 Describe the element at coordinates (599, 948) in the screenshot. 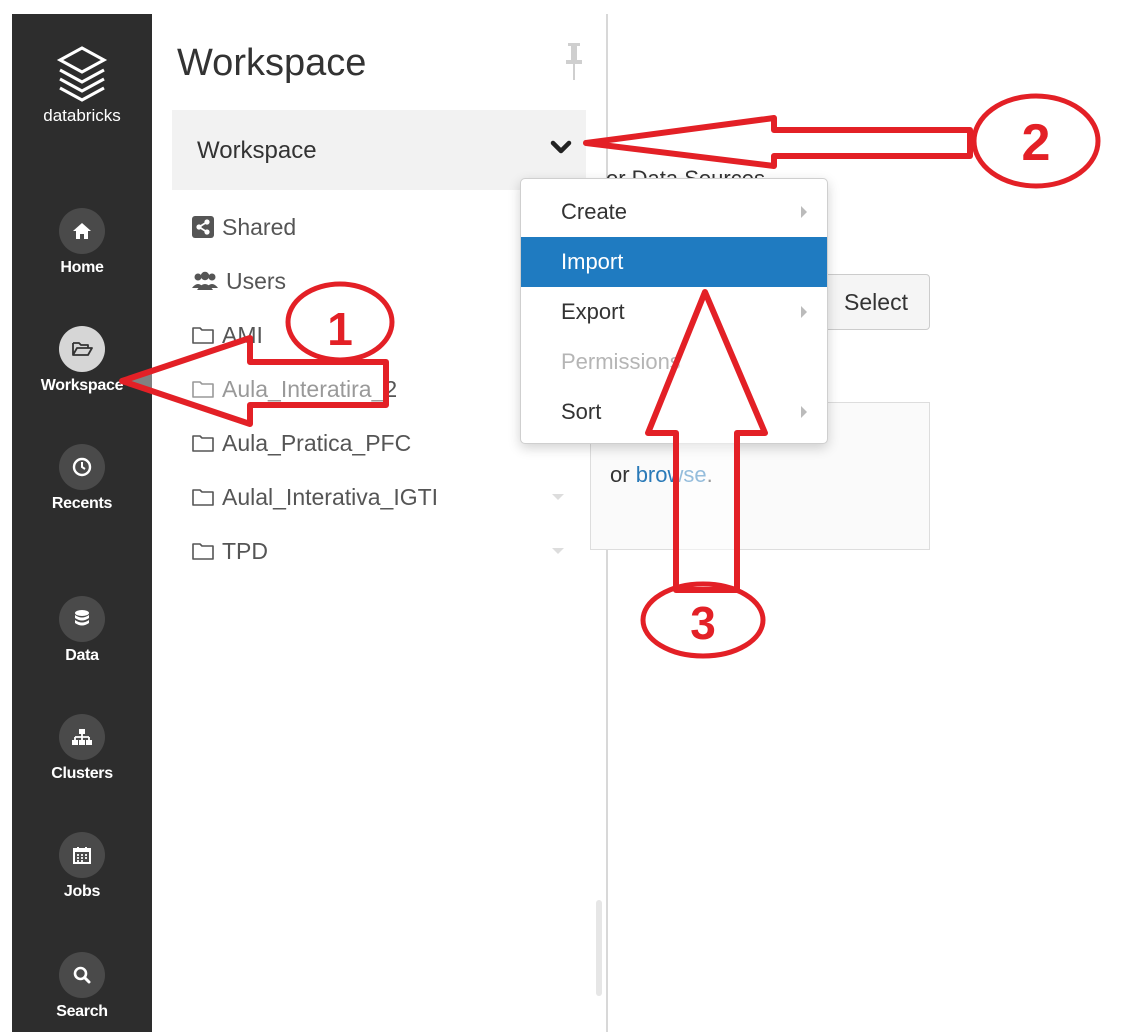

I see `panel-scrollbar` at that location.